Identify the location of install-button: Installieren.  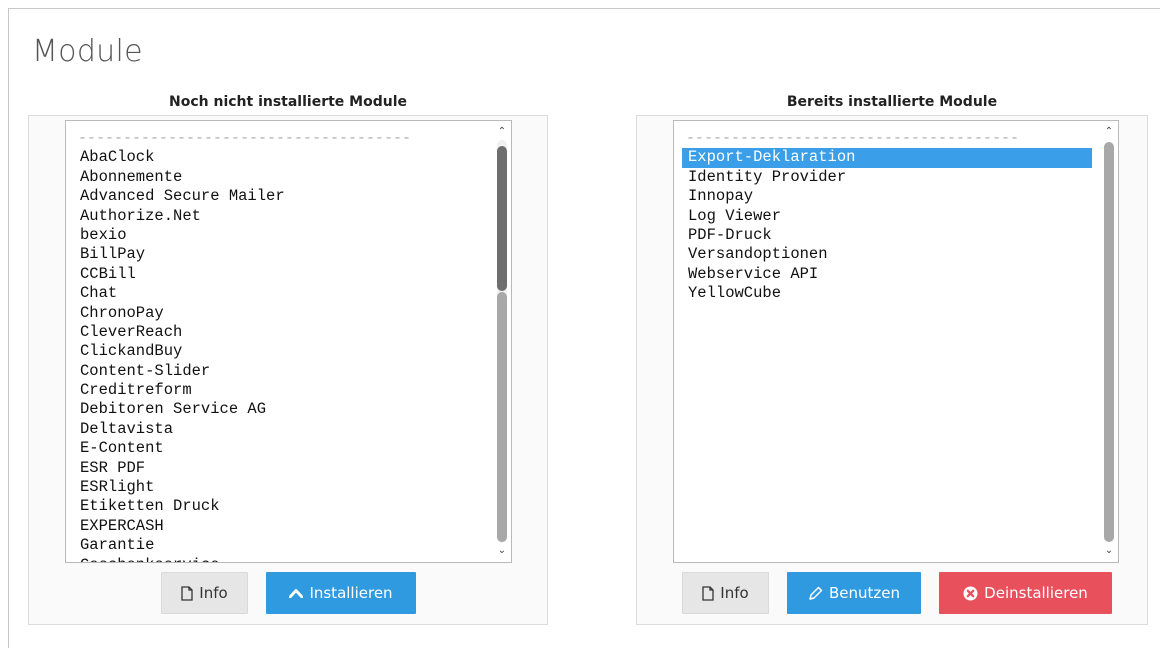
(341, 593).